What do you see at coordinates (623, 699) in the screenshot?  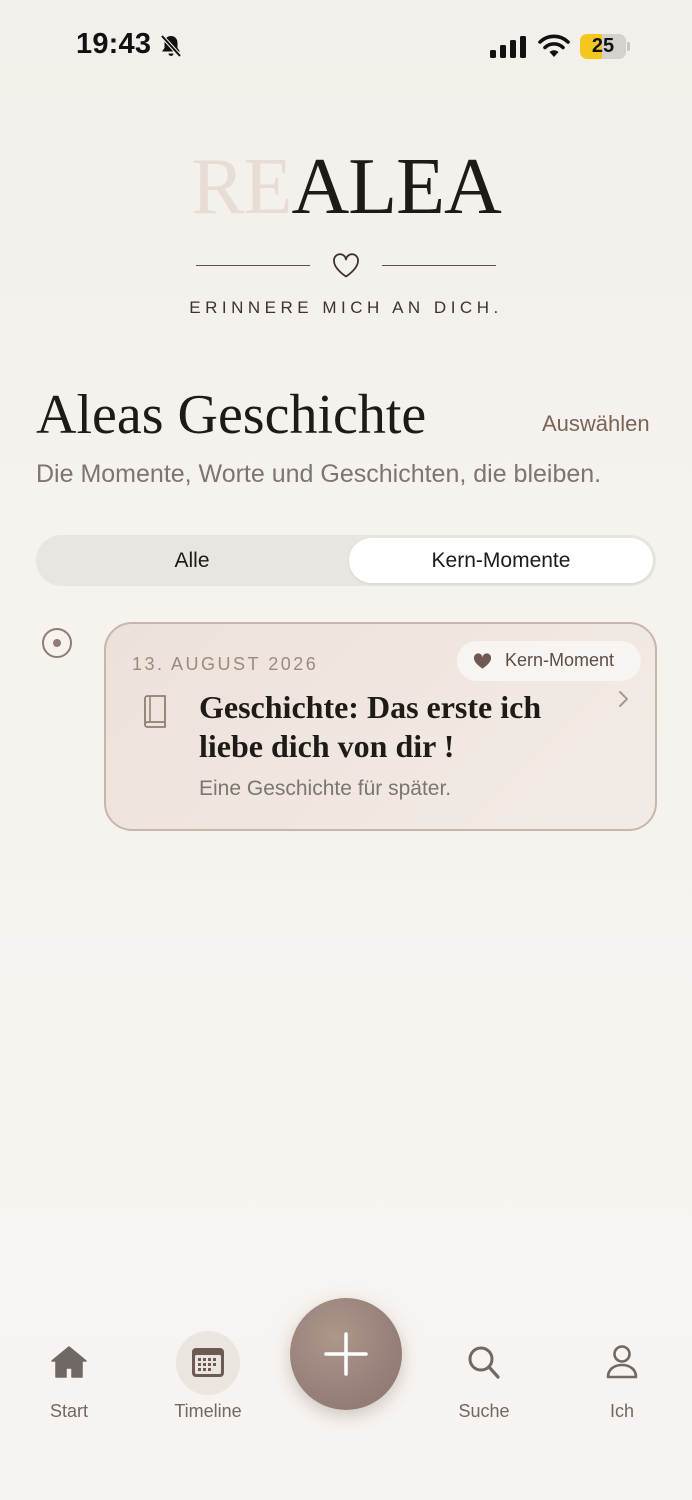 I see `chevron-right-icon` at bounding box center [623, 699].